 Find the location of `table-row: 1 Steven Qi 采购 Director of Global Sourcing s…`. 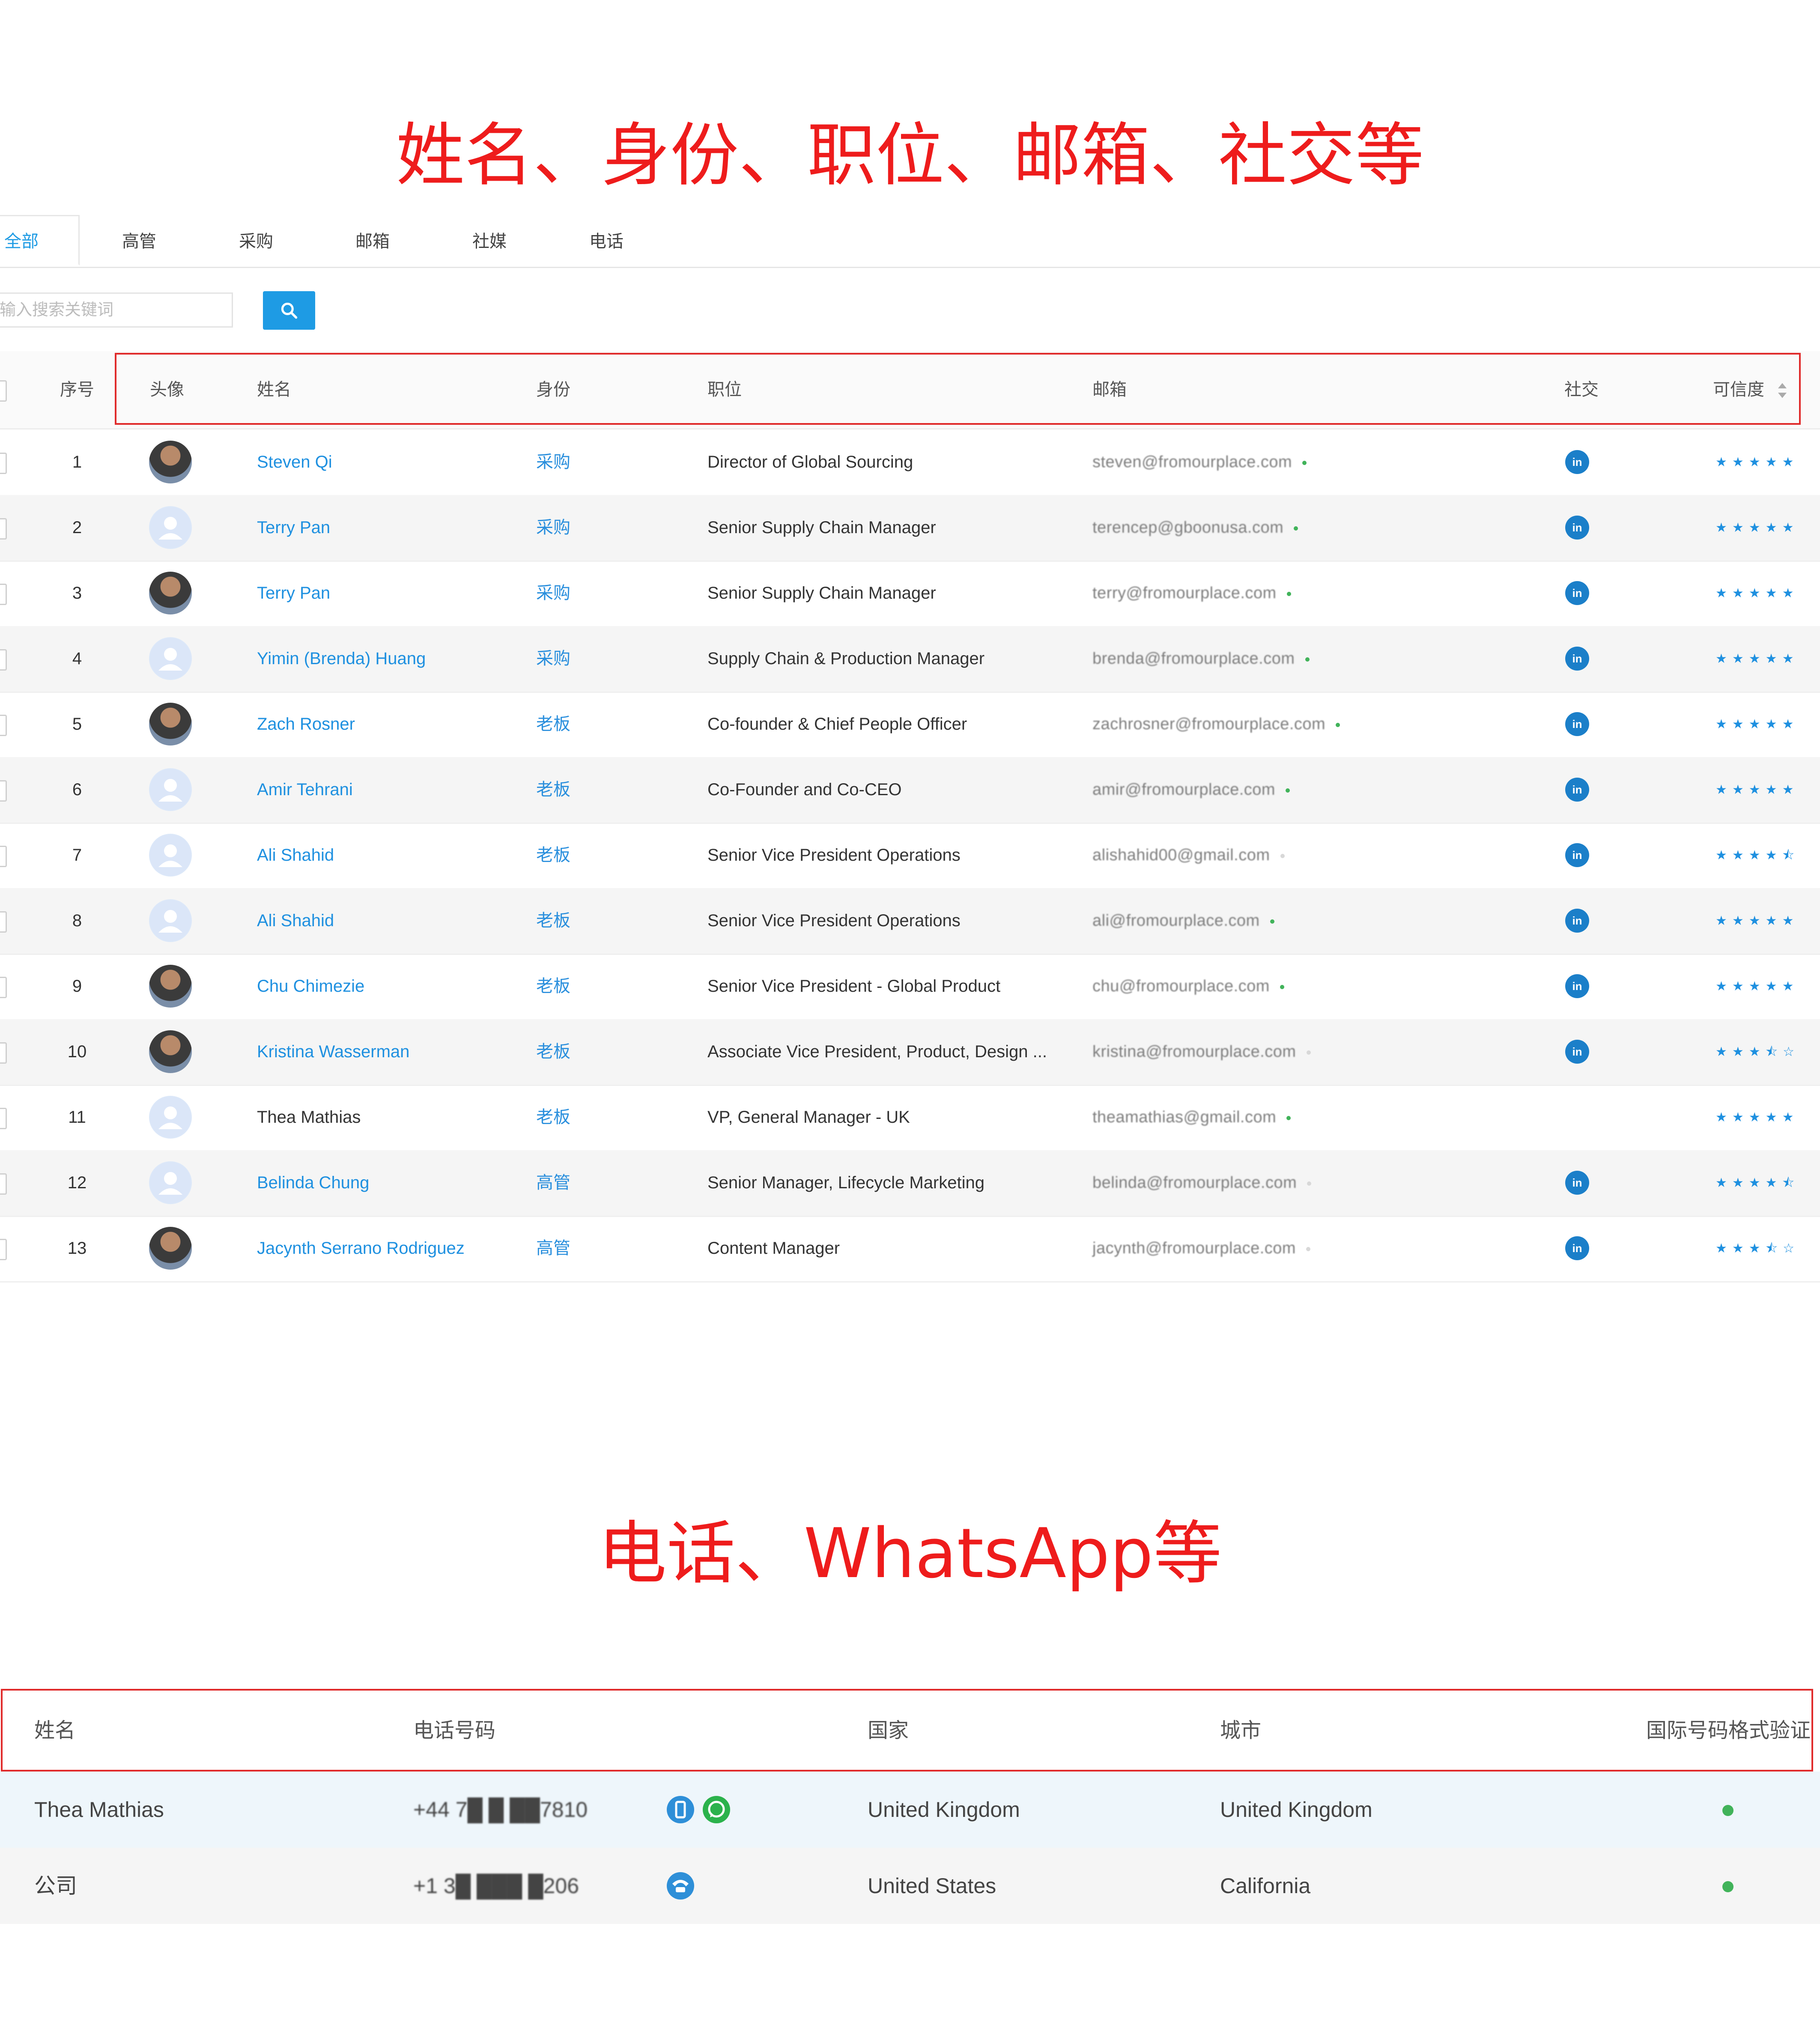

table-row: 1 Steven Qi 采购 Director of Global Sourcing s… is located at coordinates (910, 463).